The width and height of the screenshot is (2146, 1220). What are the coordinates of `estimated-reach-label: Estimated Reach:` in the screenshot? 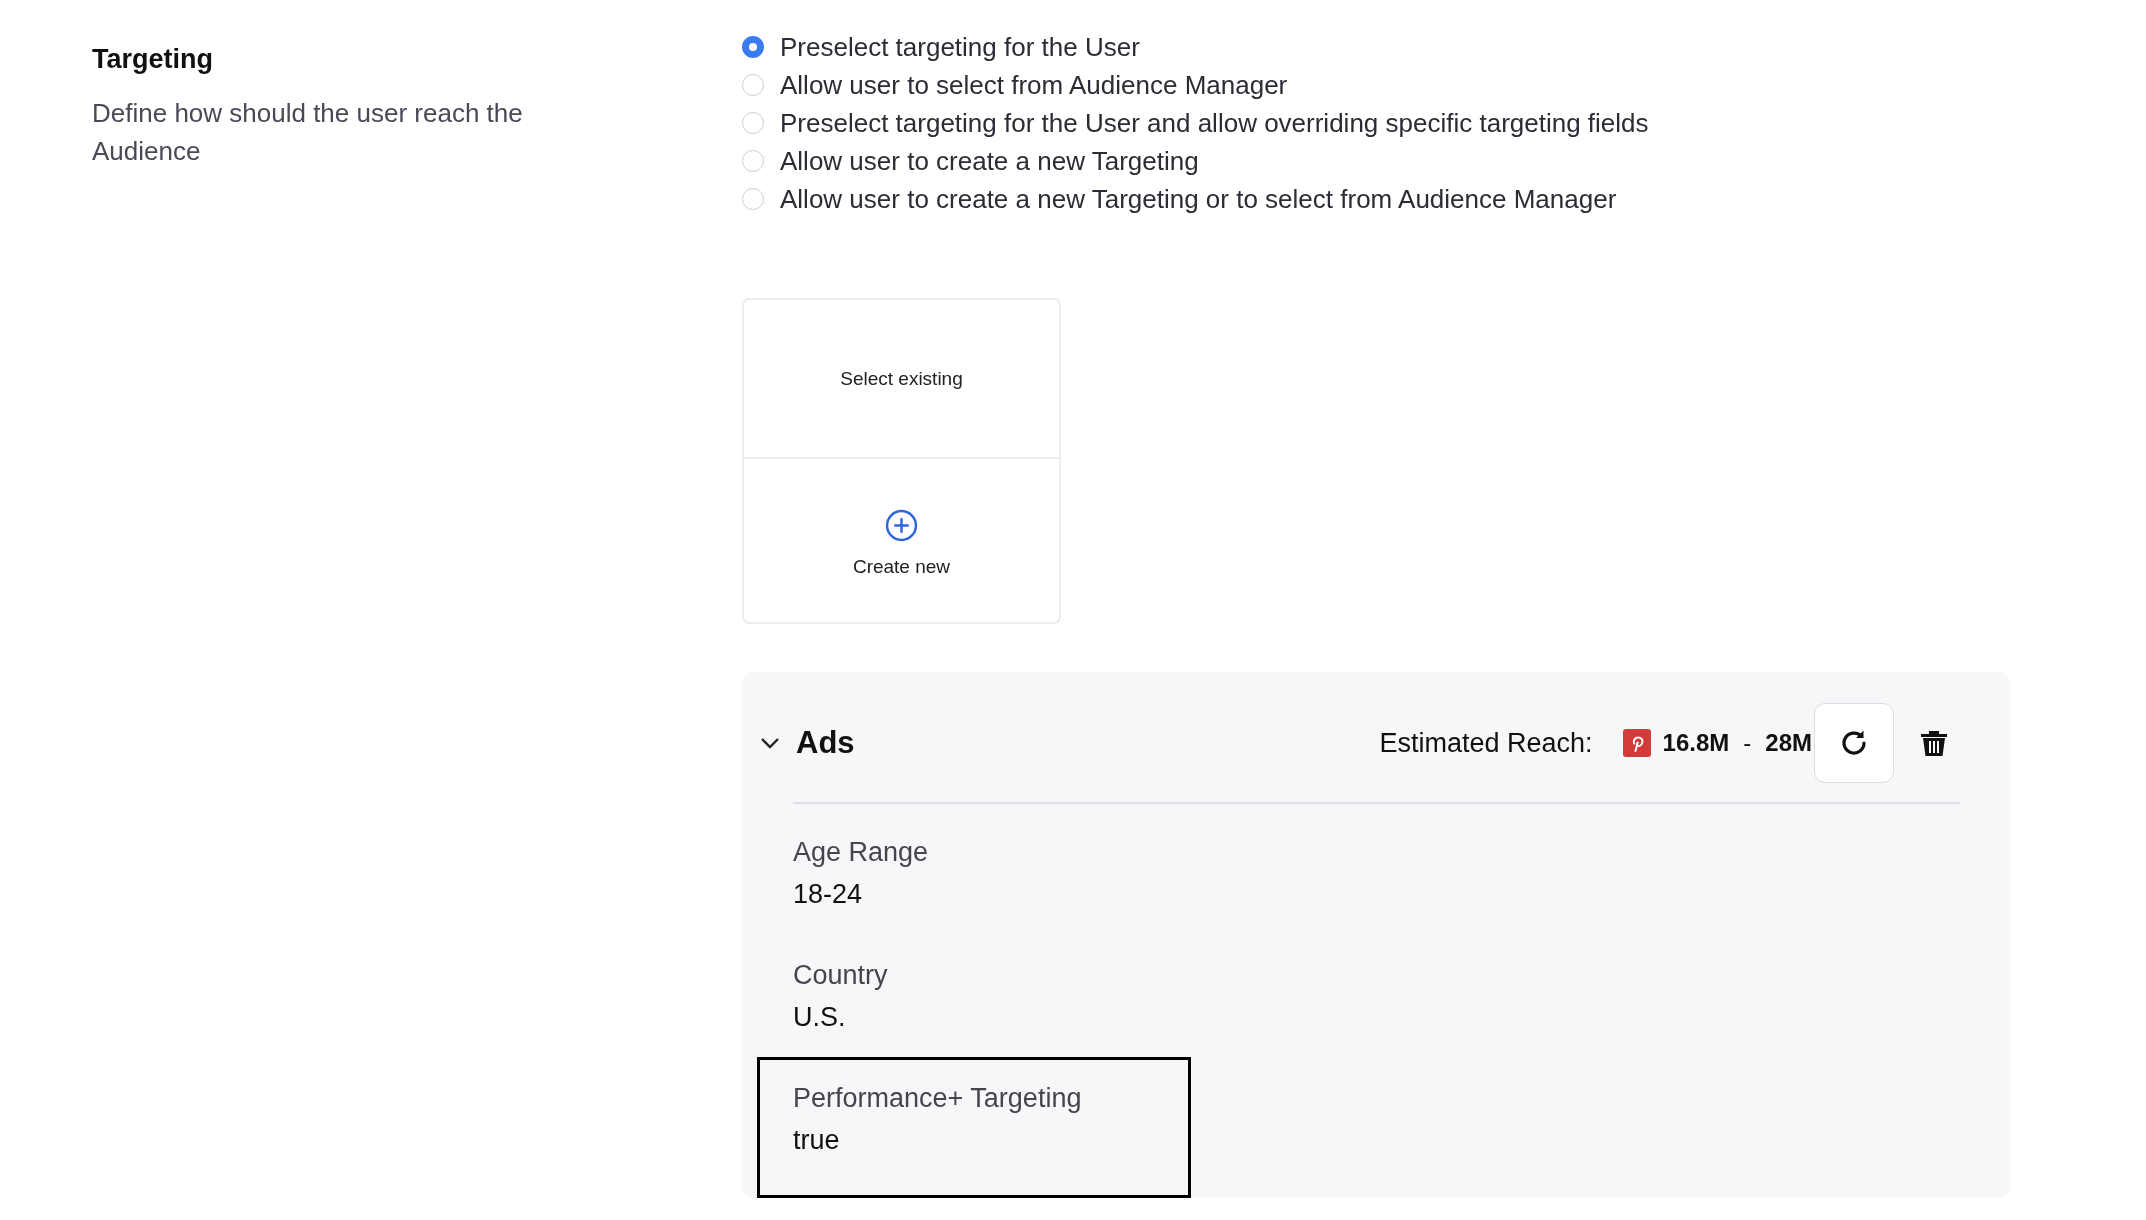 It's located at (1486, 743).